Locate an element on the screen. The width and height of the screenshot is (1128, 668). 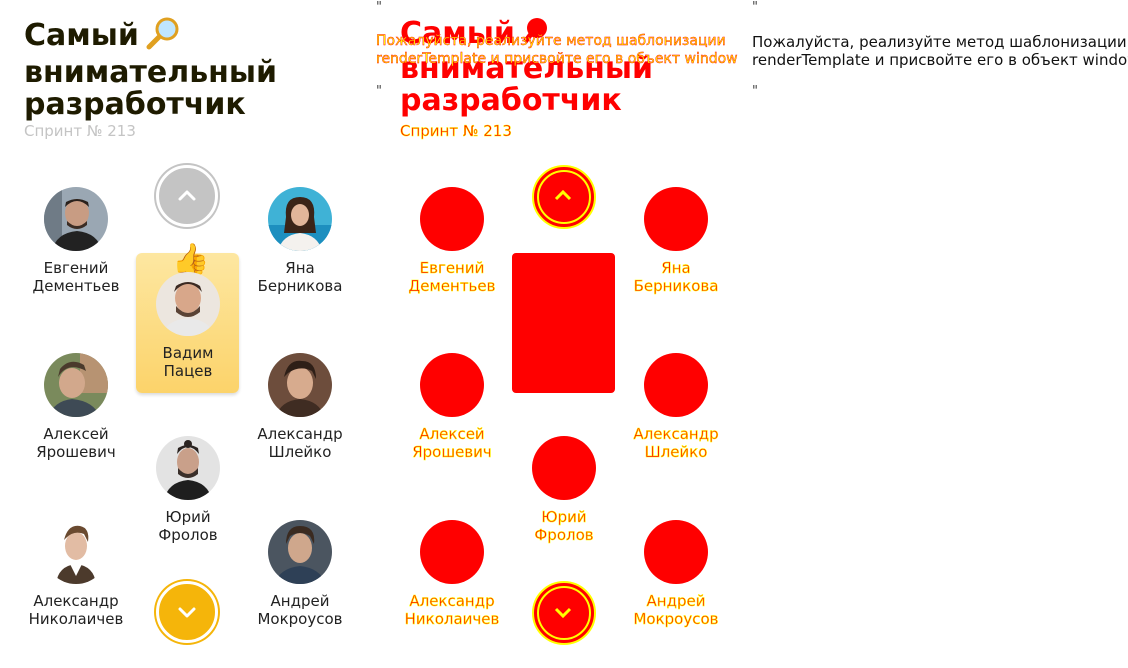
person-card: Юрий Фролов is located at coordinates (188, 490).